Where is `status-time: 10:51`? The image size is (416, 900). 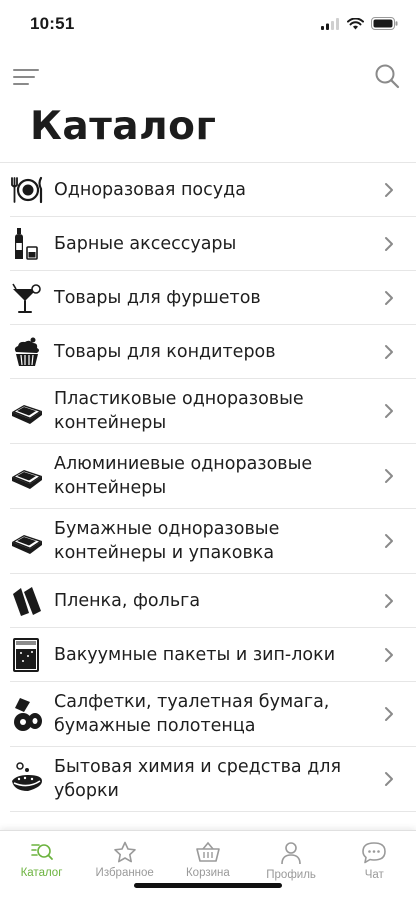 status-time: 10:51 is located at coordinates (52, 23).